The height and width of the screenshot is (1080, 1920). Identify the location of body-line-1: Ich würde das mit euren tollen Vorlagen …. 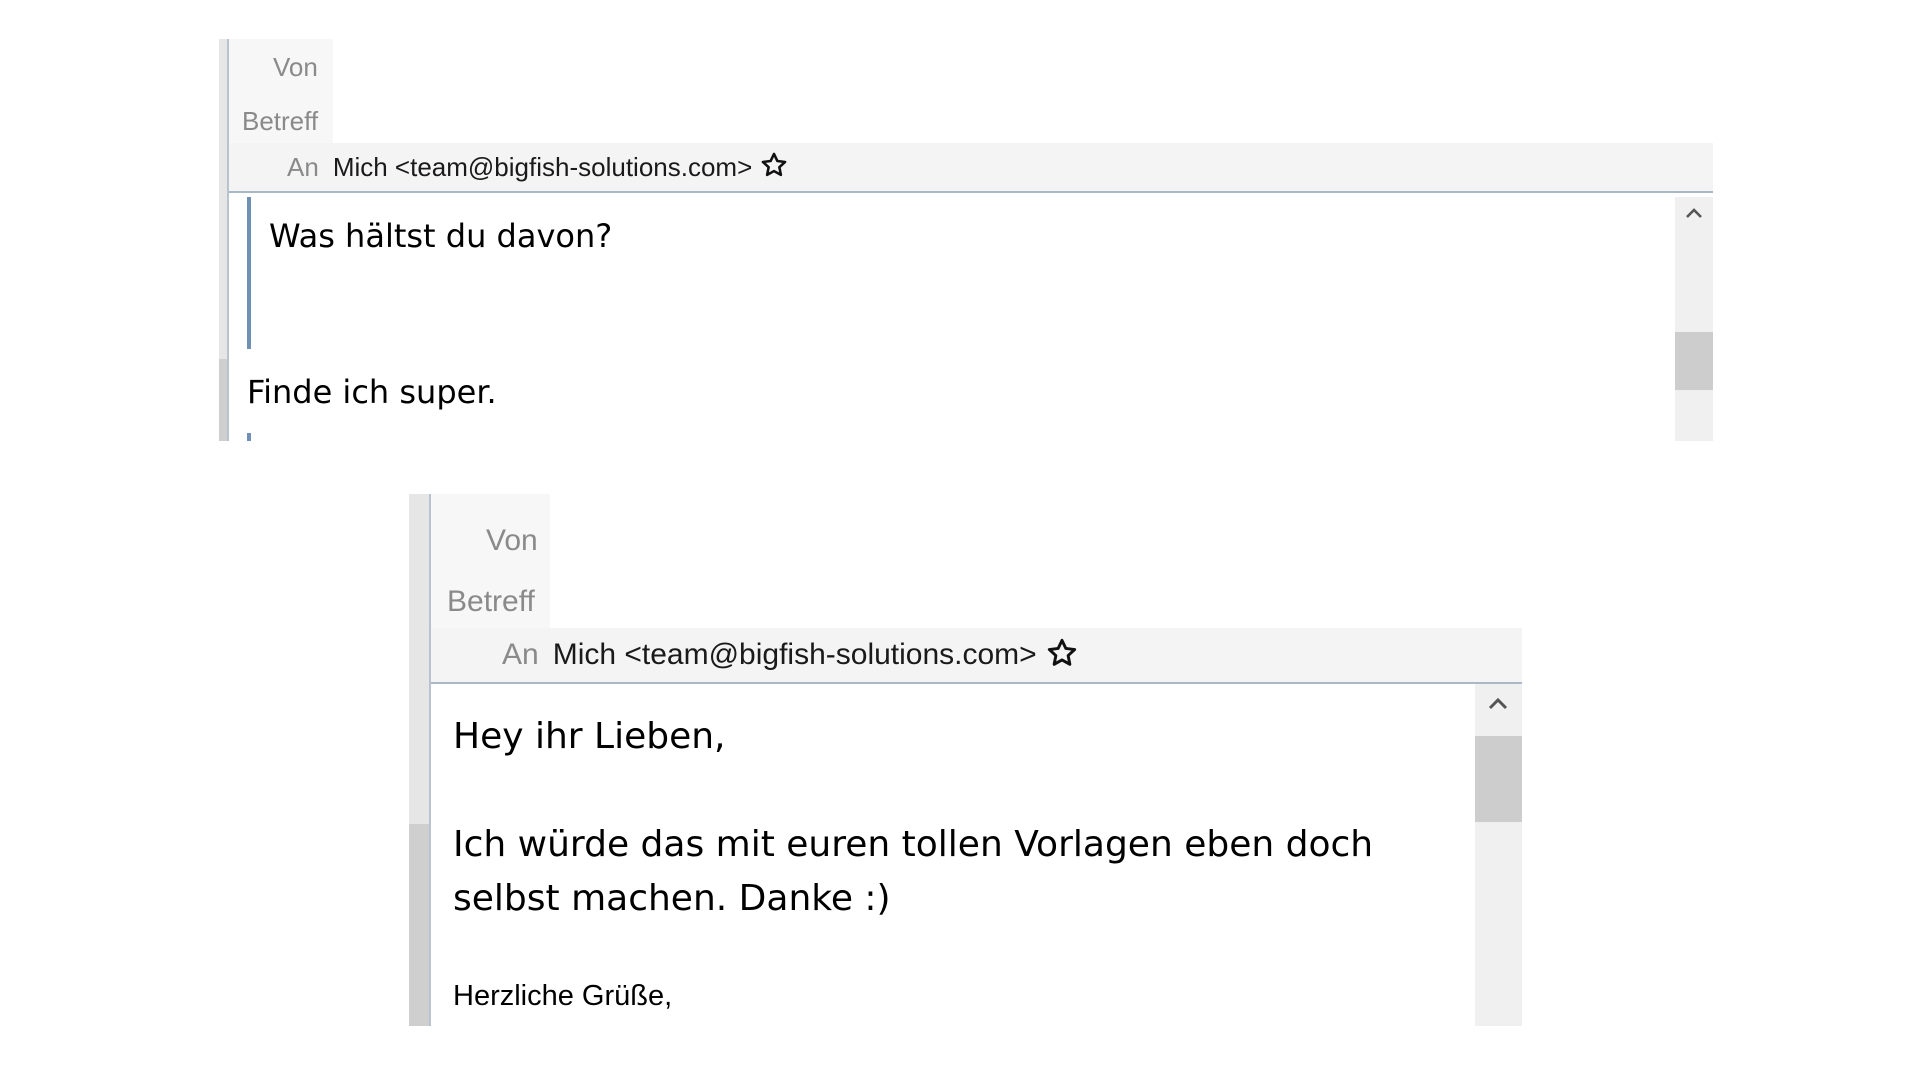
(913, 844).